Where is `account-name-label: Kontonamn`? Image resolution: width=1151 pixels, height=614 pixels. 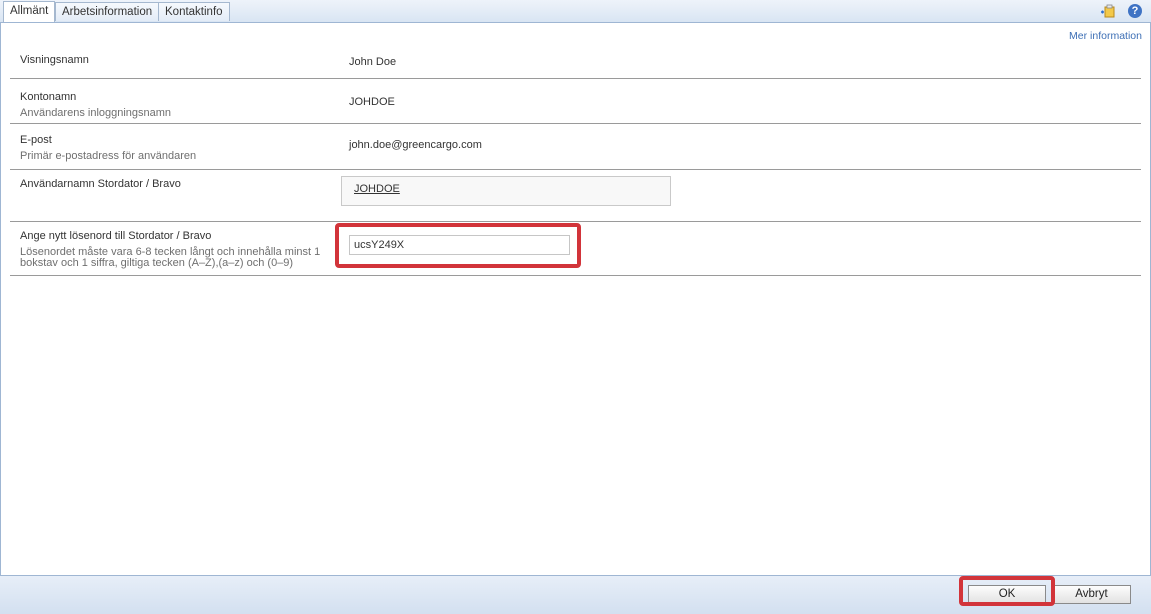
account-name-label: Kontonamn is located at coordinates (48, 97).